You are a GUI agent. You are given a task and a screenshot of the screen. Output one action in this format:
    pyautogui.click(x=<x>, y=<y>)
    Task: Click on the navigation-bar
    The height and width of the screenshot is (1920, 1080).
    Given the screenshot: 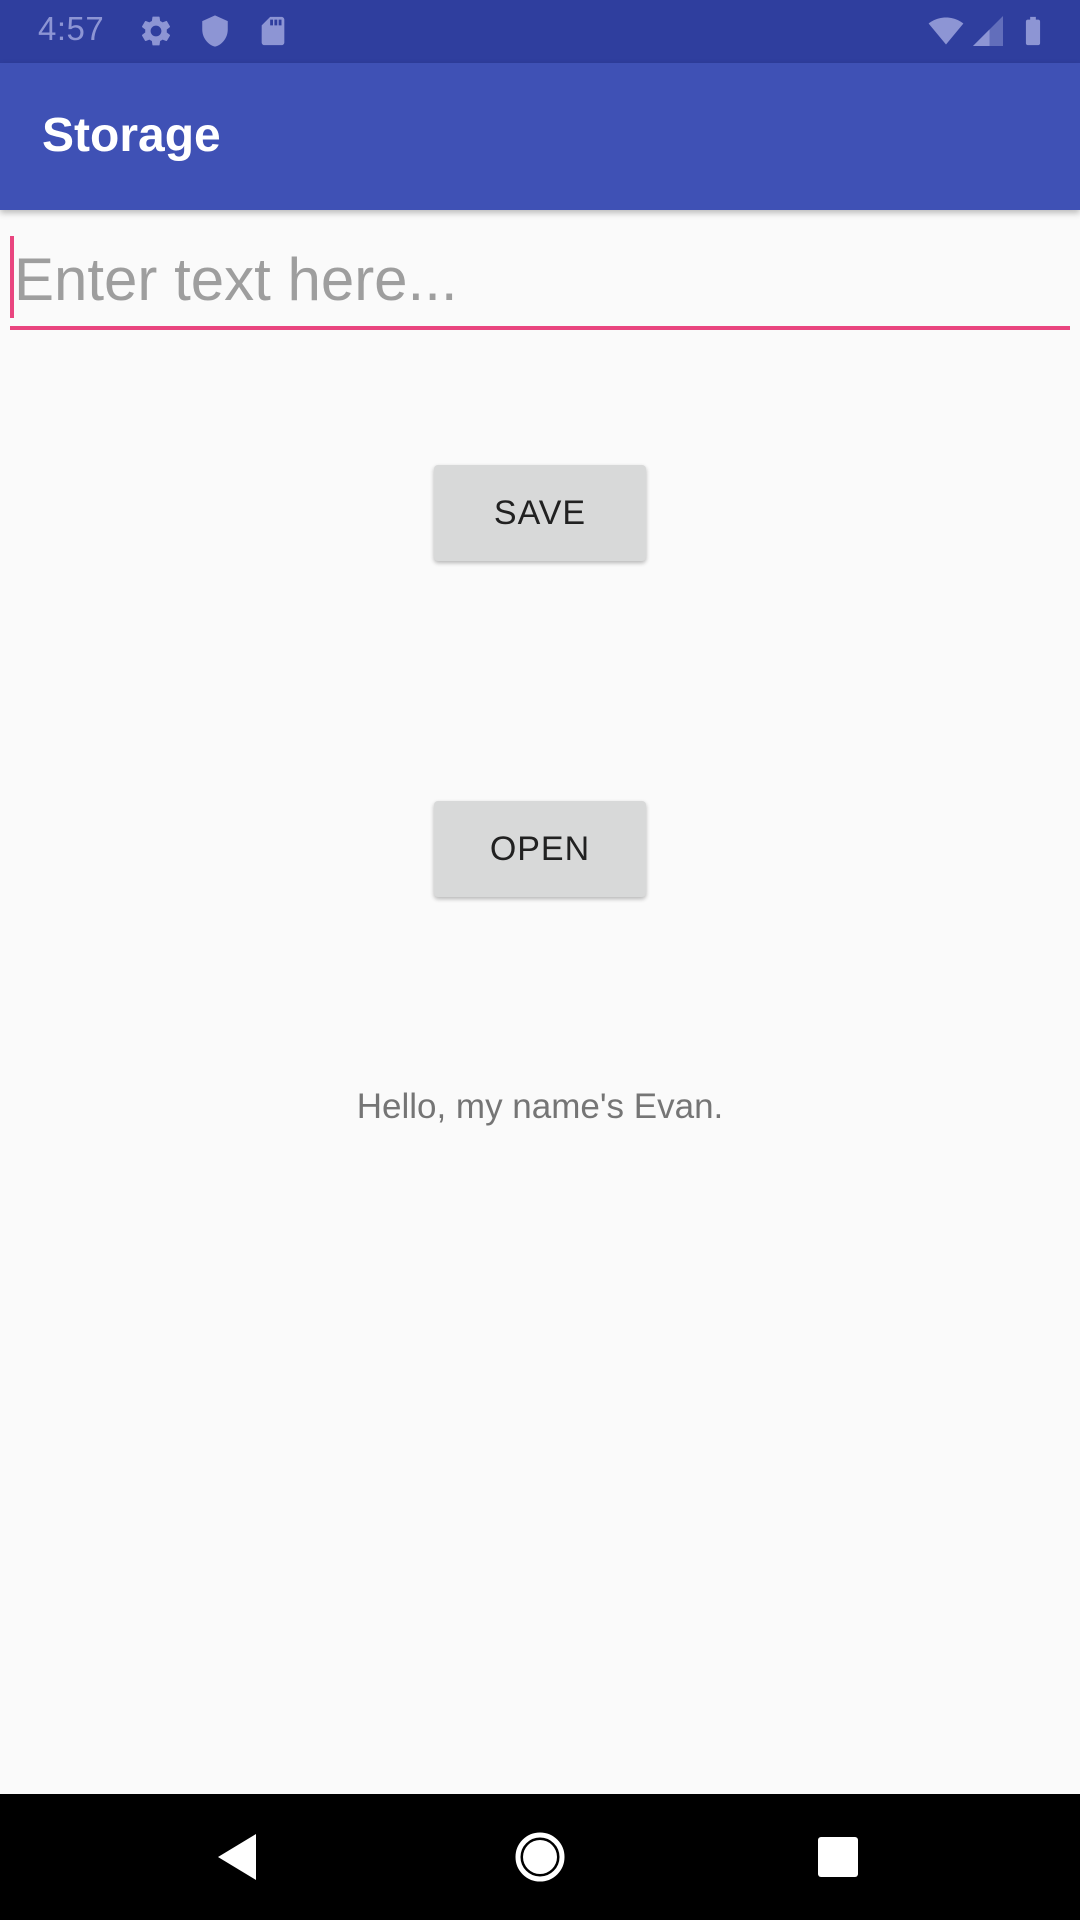 What is the action you would take?
    pyautogui.click(x=540, y=1857)
    